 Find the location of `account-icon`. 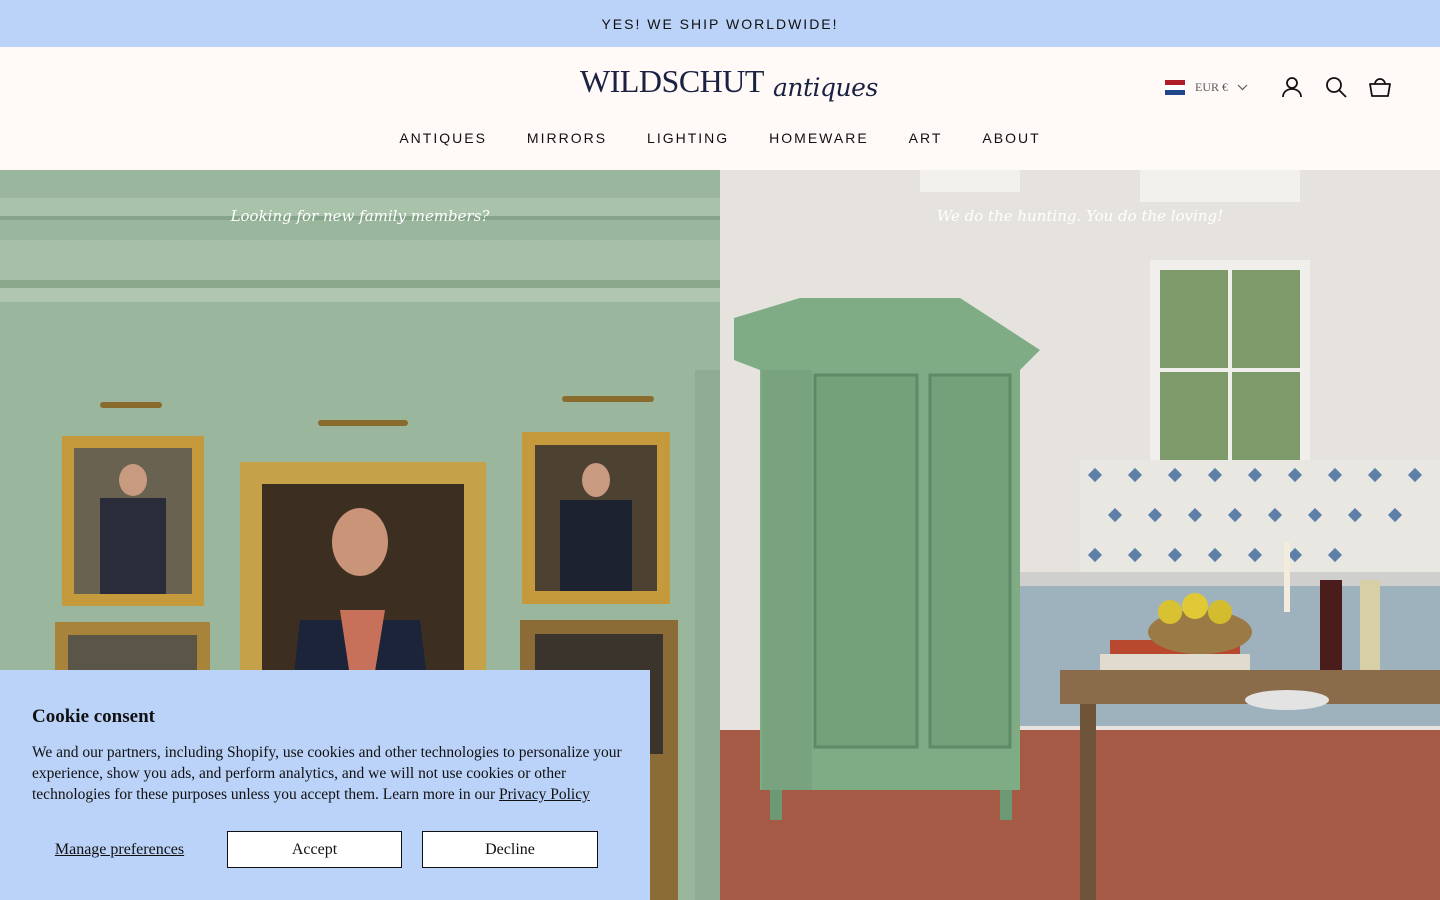

account-icon is located at coordinates (1292, 87).